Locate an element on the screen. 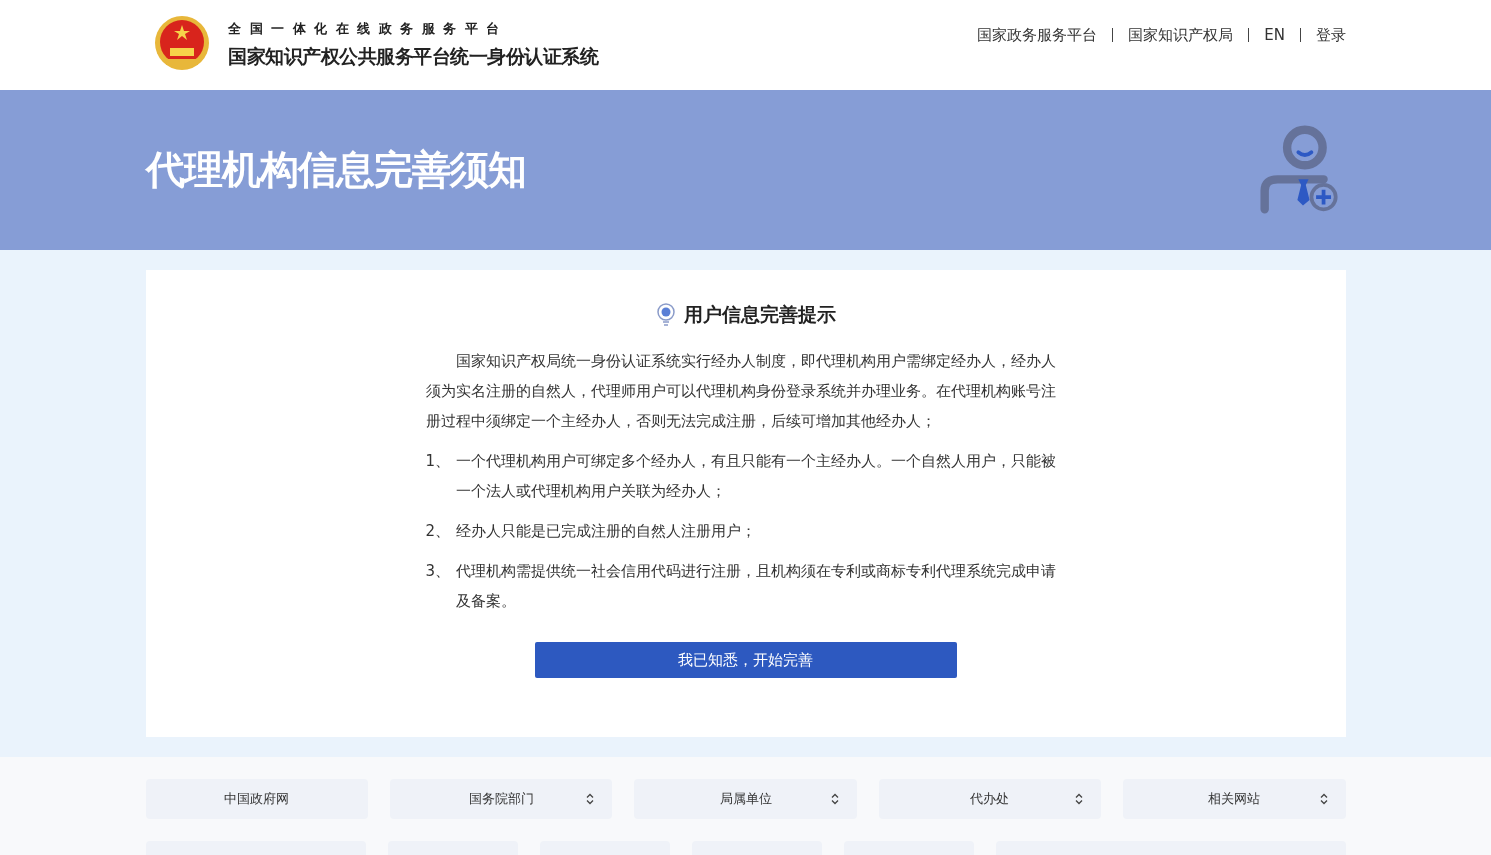 This screenshot has height=855, width=1491. start-button: 我已知悉，开始完善 is located at coordinates (745, 660).